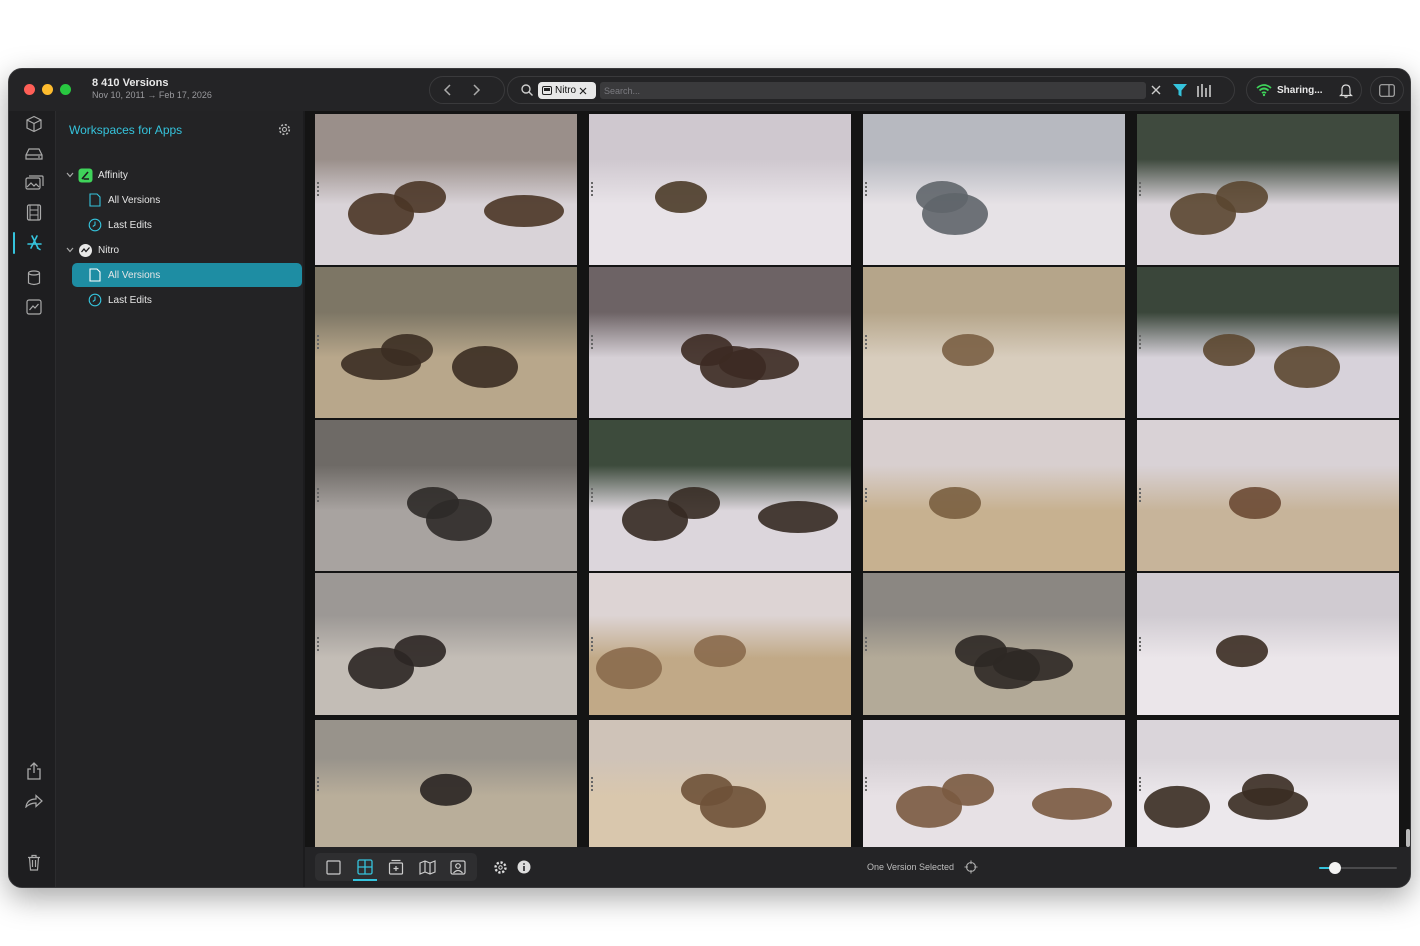 The width and height of the screenshot is (1420, 946). Describe the element at coordinates (1408, 838) in the screenshot. I see `grid-scrollbar` at that location.